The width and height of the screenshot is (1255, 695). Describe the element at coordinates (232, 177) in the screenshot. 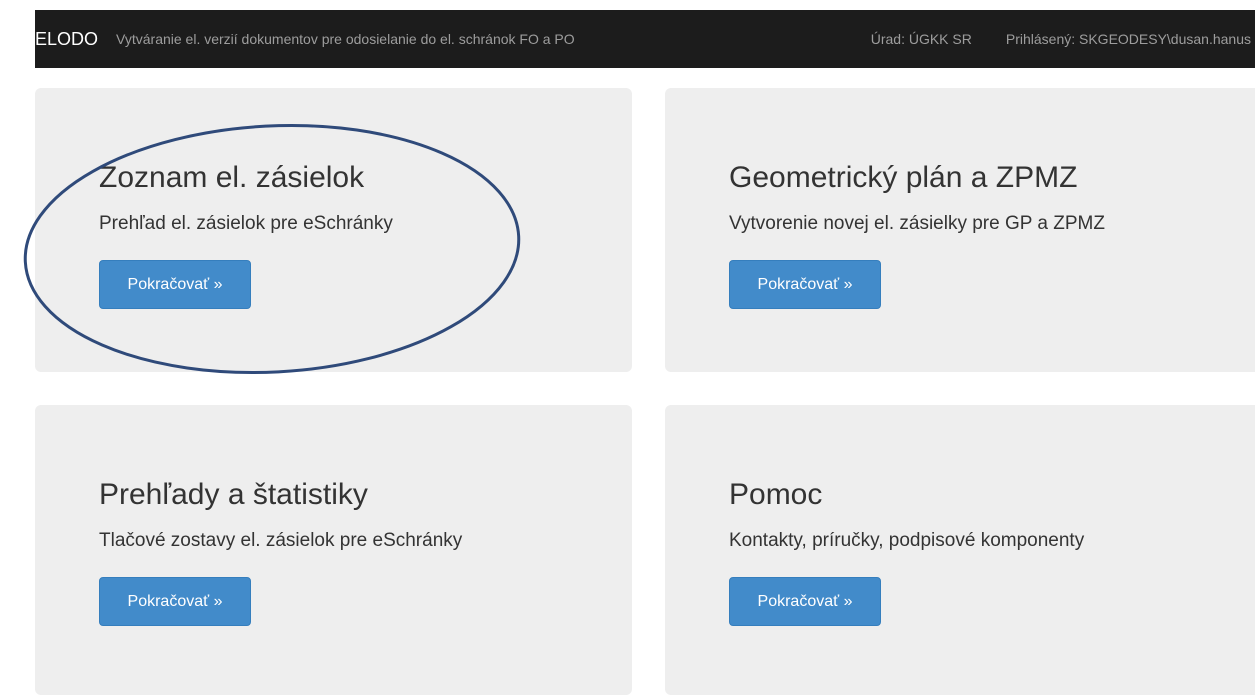

I see `panel-title: Zoznam el. zásielok` at that location.